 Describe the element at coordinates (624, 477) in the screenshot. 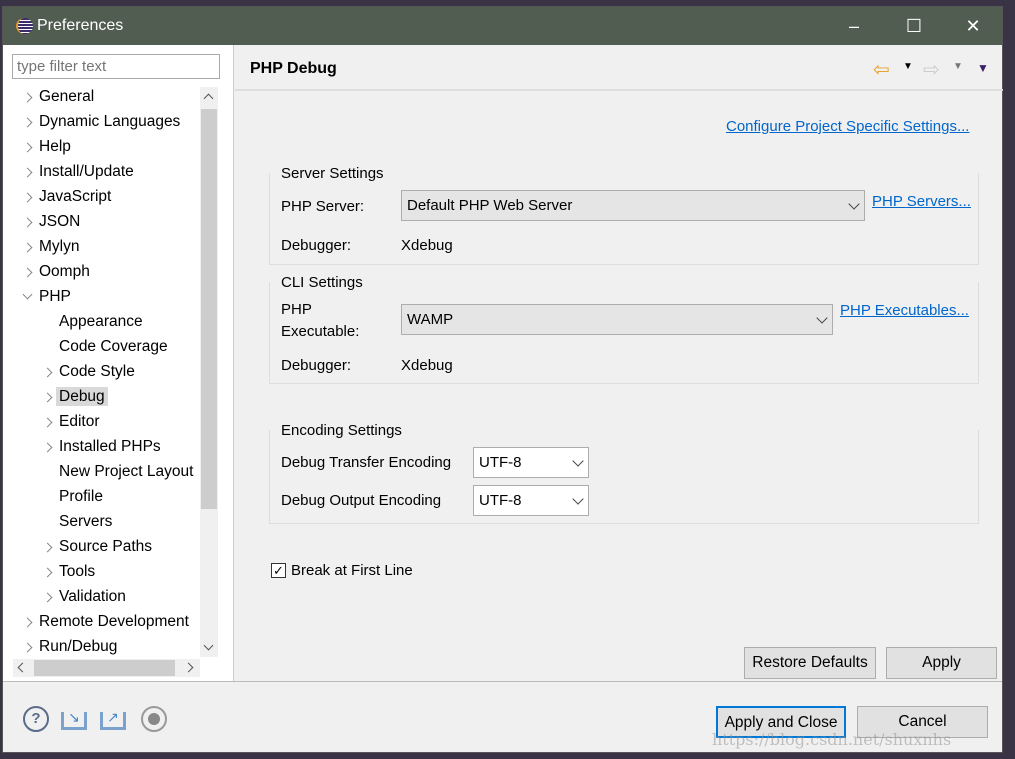

I see `encoding-settings-group` at that location.